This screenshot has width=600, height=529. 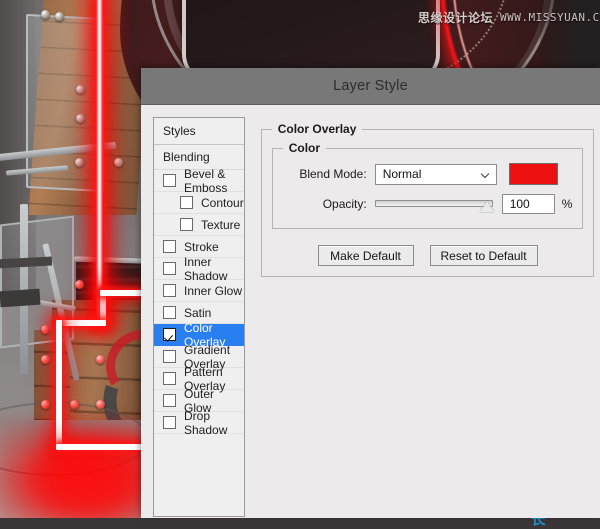 I want to click on effect-label: Texture, so click(x=221, y=224).